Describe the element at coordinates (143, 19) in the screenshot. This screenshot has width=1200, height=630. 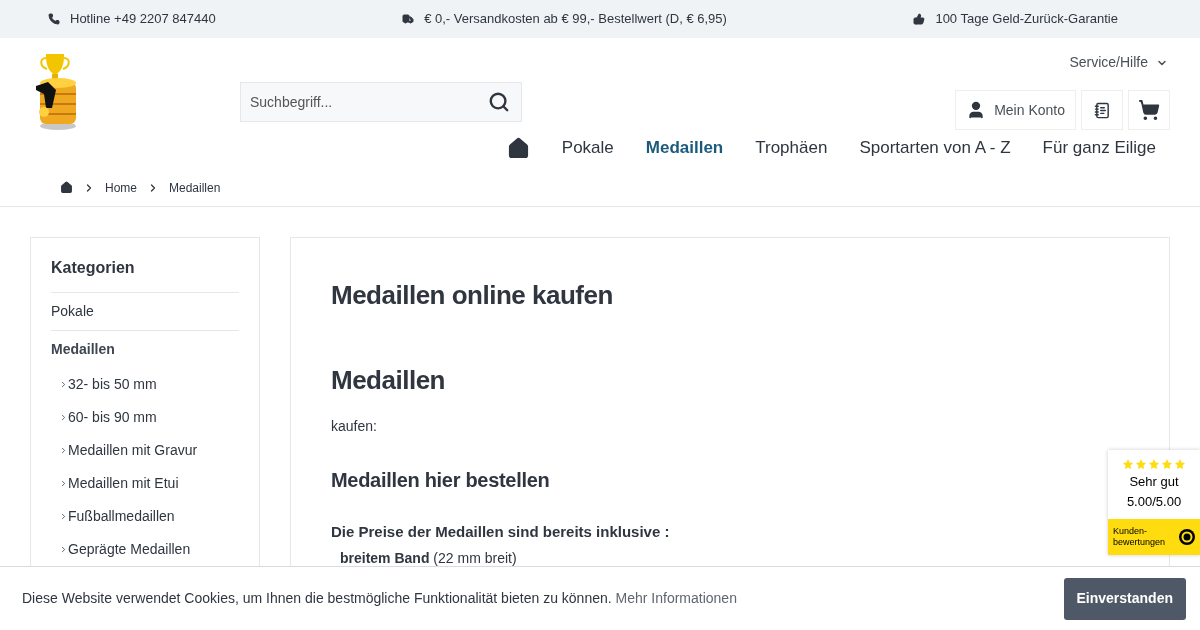
I see `info-text: Hotline +49 2207 847440` at that location.